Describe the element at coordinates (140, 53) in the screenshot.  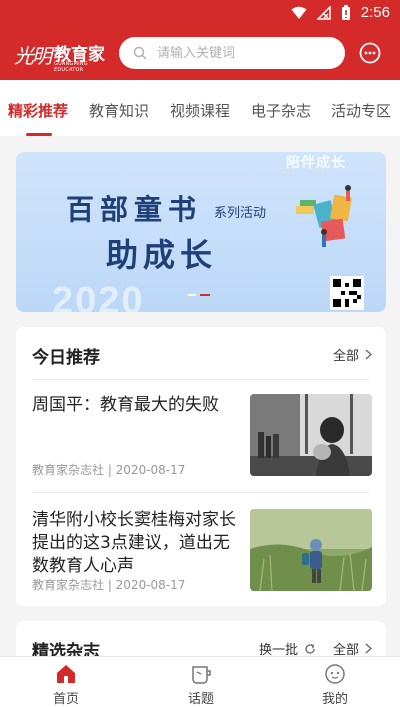
I see `search-icon` at that location.